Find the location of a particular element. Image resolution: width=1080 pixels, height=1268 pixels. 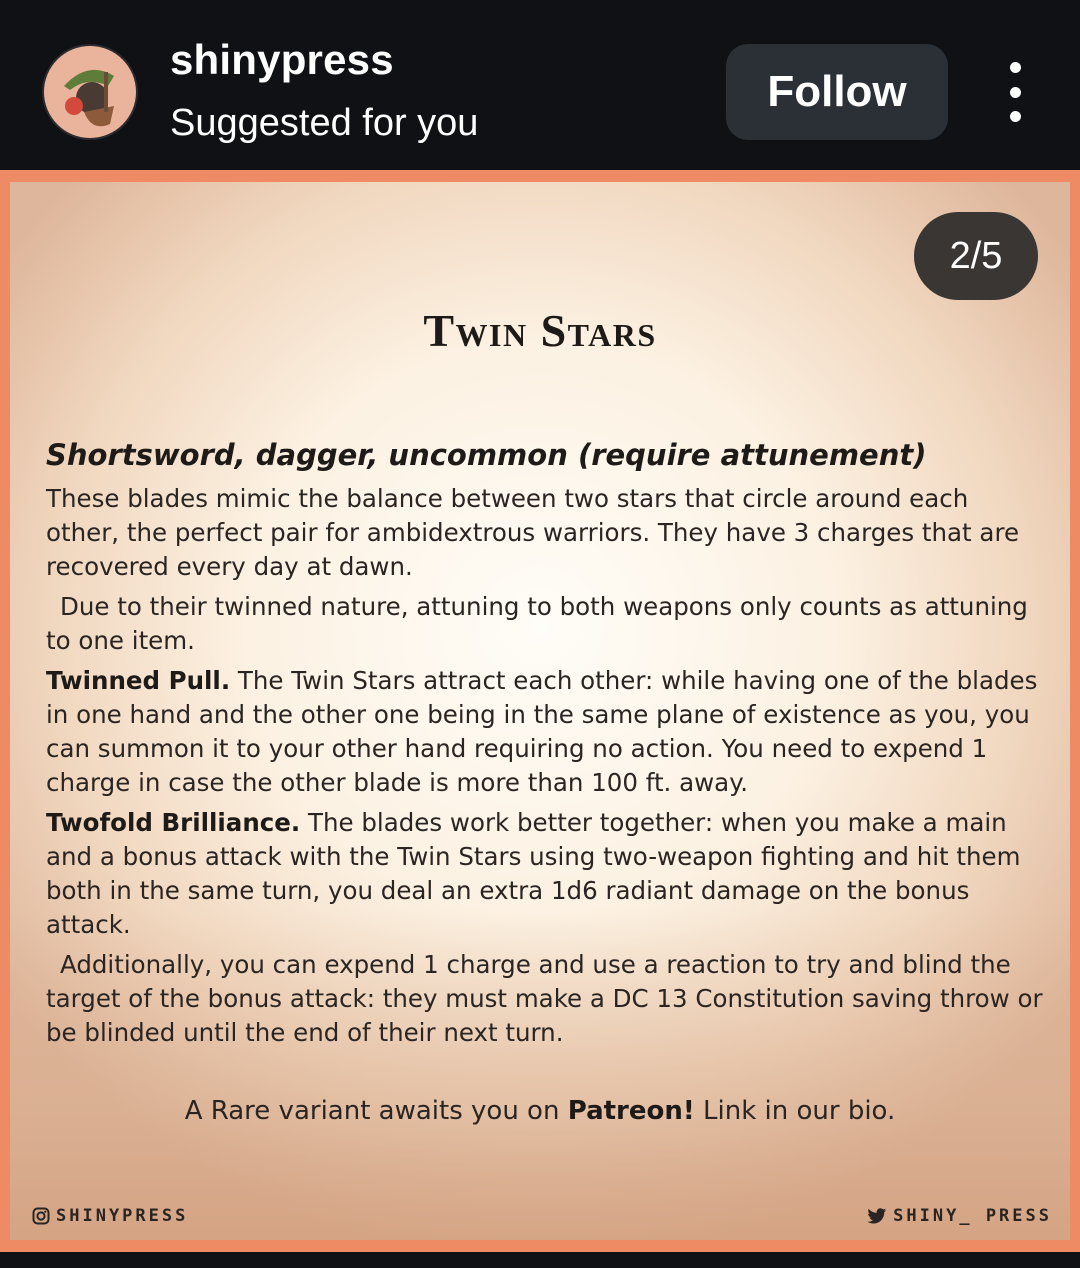

suggested-label: Suggested for you is located at coordinates (324, 123).